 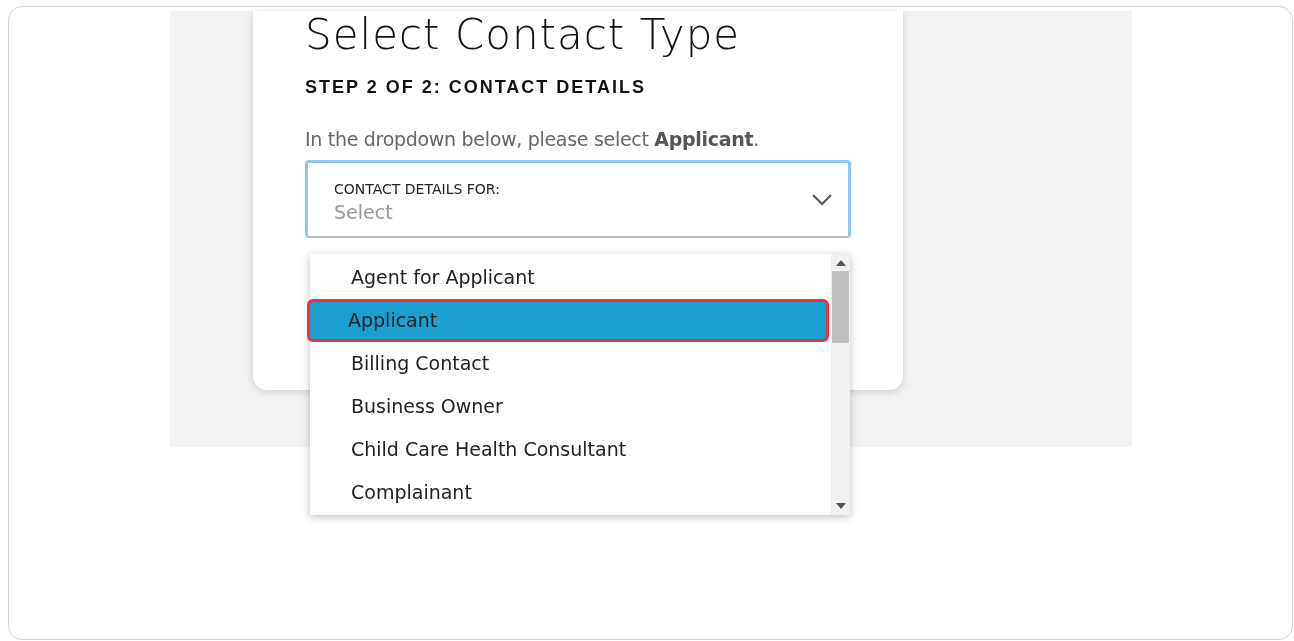 What do you see at coordinates (822, 199) in the screenshot?
I see `chevron-down-icon` at bounding box center [822, 199].